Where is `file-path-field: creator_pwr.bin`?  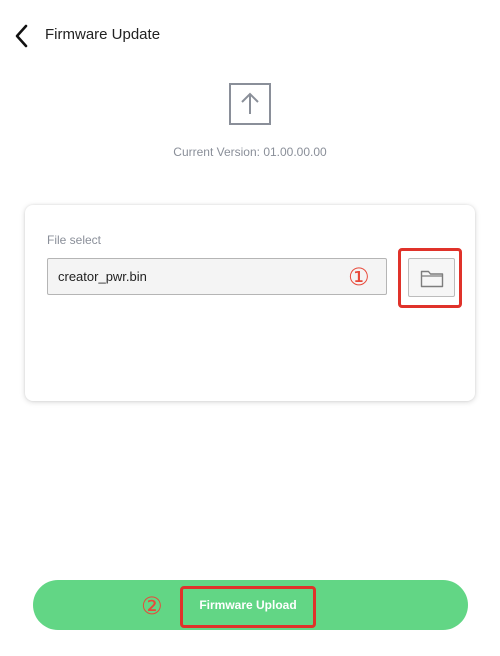
file-path-field: creator_pwr.bin is located at coordinates (217, 276).